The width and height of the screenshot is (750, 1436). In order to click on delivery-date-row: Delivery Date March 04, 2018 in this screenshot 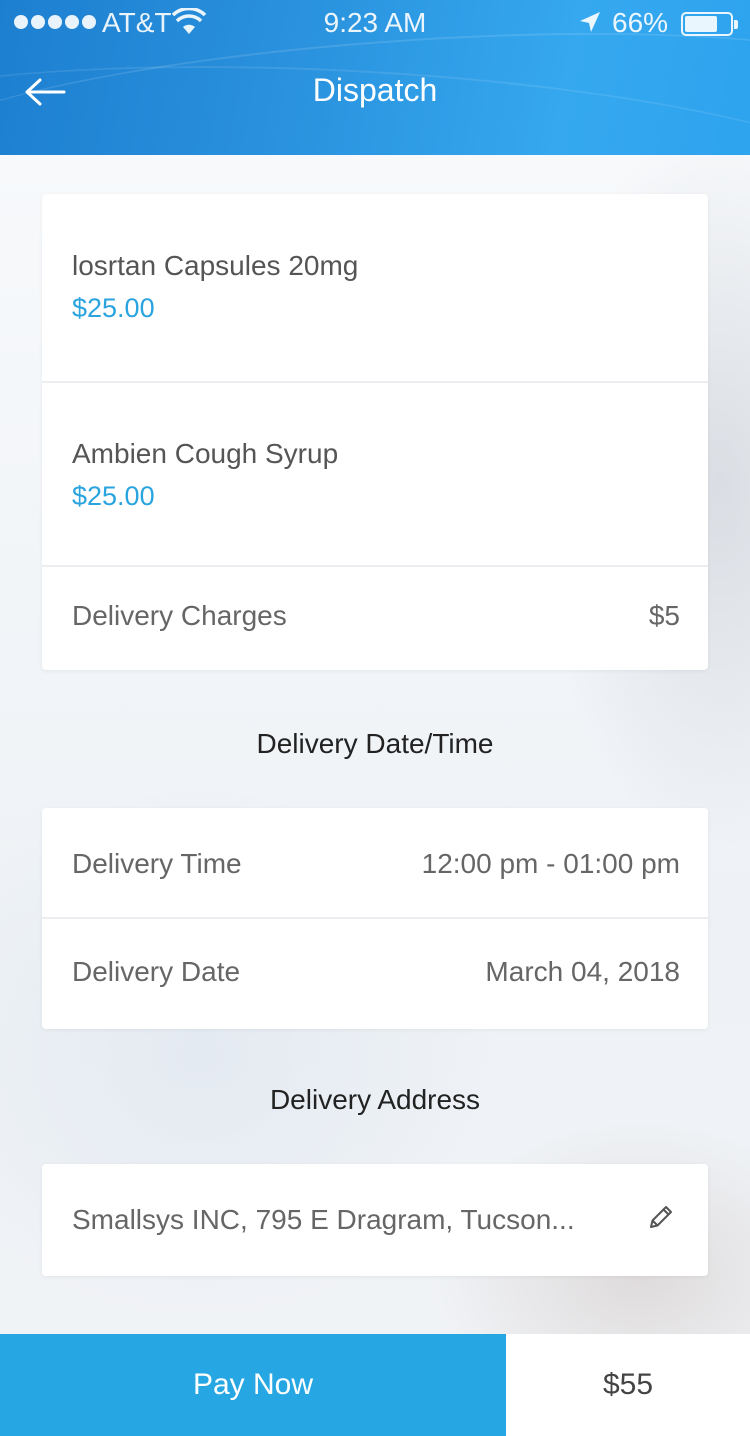, I will do `click(375, 974)`.